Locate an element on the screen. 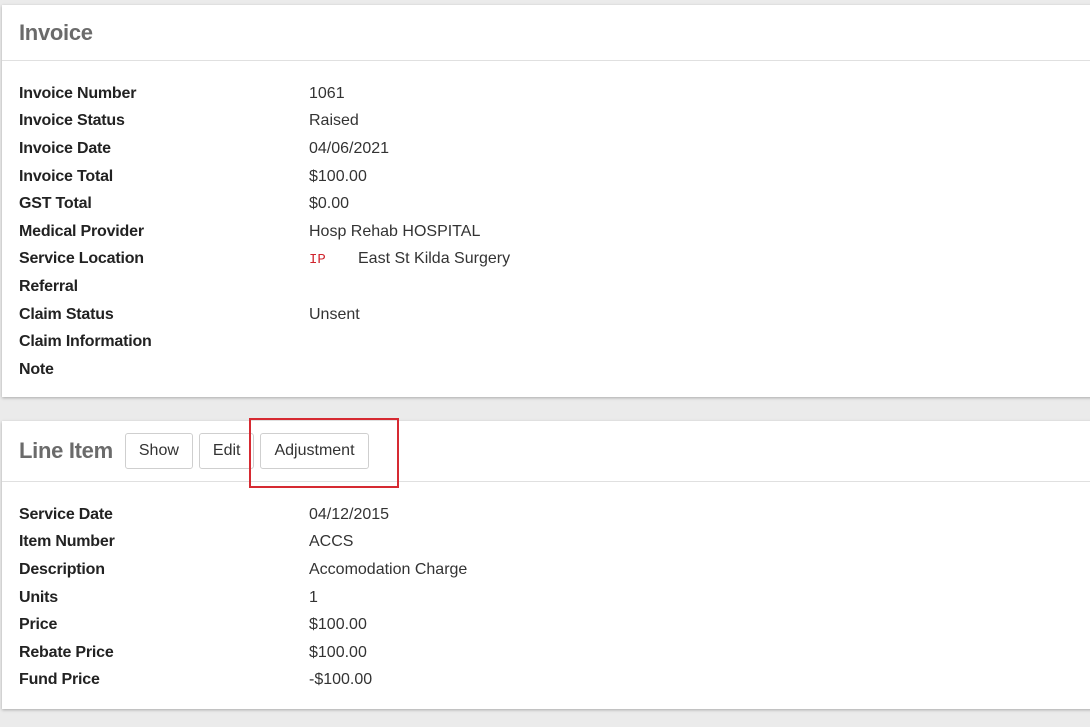 The width and height of the screenshot is (1090, 727). gst-total-value: $0.00 is located at coordinates (329, 204).